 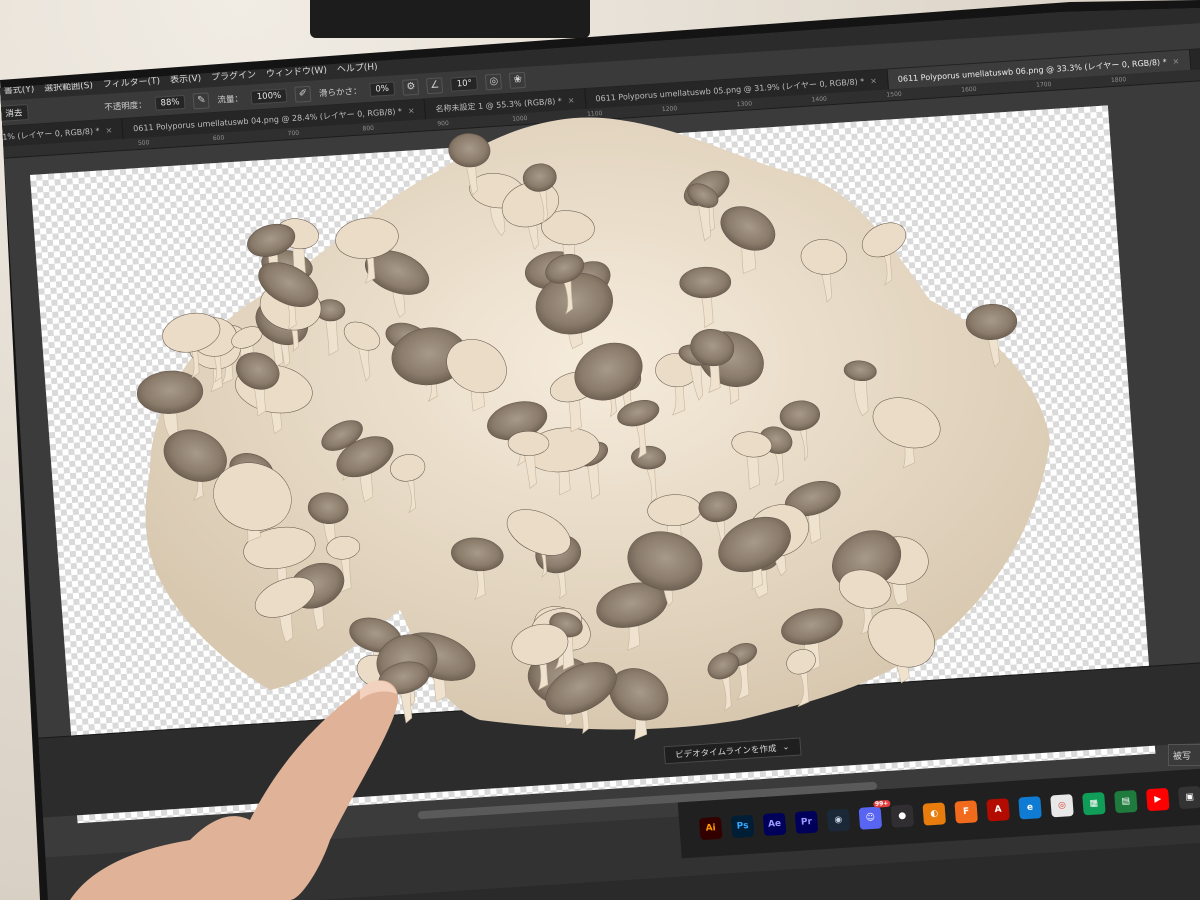 What do you see at coordinates (1043, 84) in the screenshot?
I see `ruler-tick-label: 1700` at bounding box center [1043, 84].